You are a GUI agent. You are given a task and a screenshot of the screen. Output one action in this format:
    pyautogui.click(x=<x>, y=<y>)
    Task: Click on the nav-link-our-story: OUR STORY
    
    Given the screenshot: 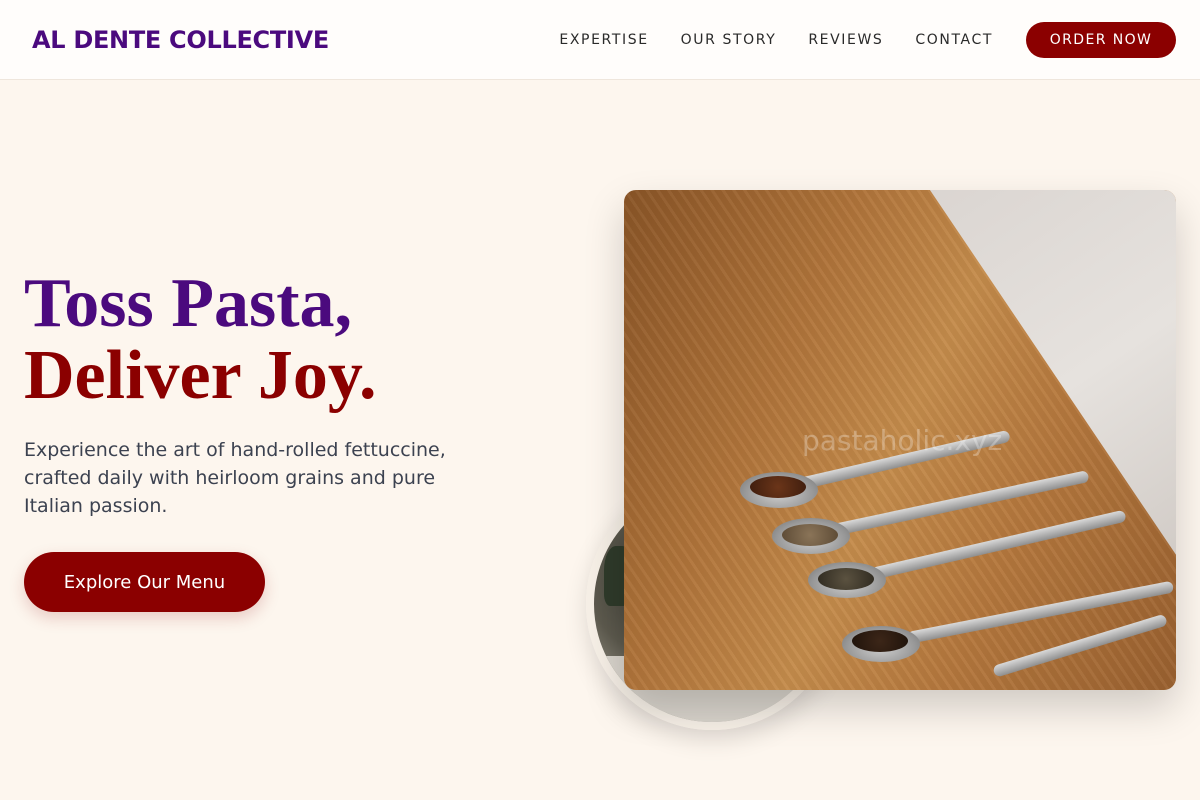 What is the action you would take?
    pyautogui.click(x=729, y=40)
    